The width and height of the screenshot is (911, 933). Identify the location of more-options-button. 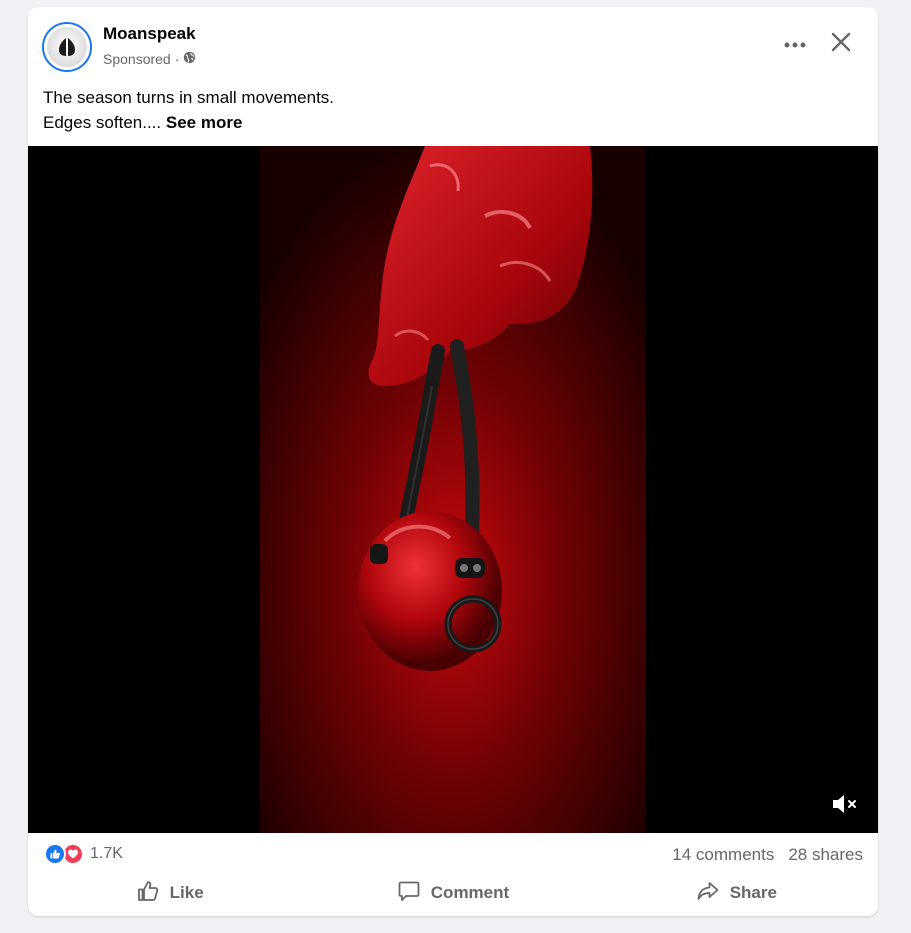
(795, 44).